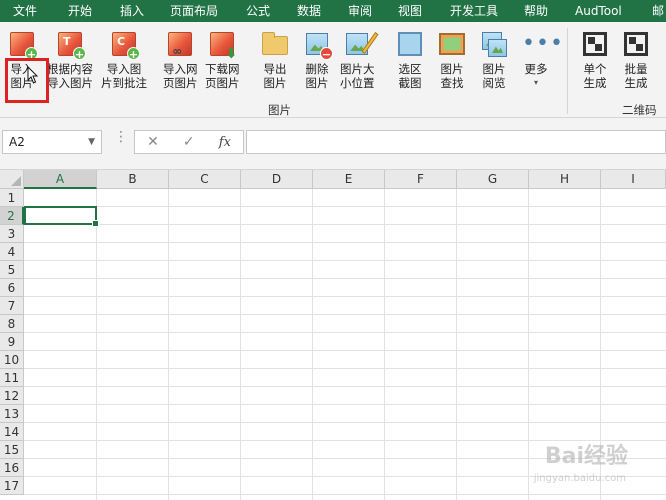 The image size is (666, 500). Describe the element at coordinates (456, 142) in the screenshot. I see `formula-input` at that location.